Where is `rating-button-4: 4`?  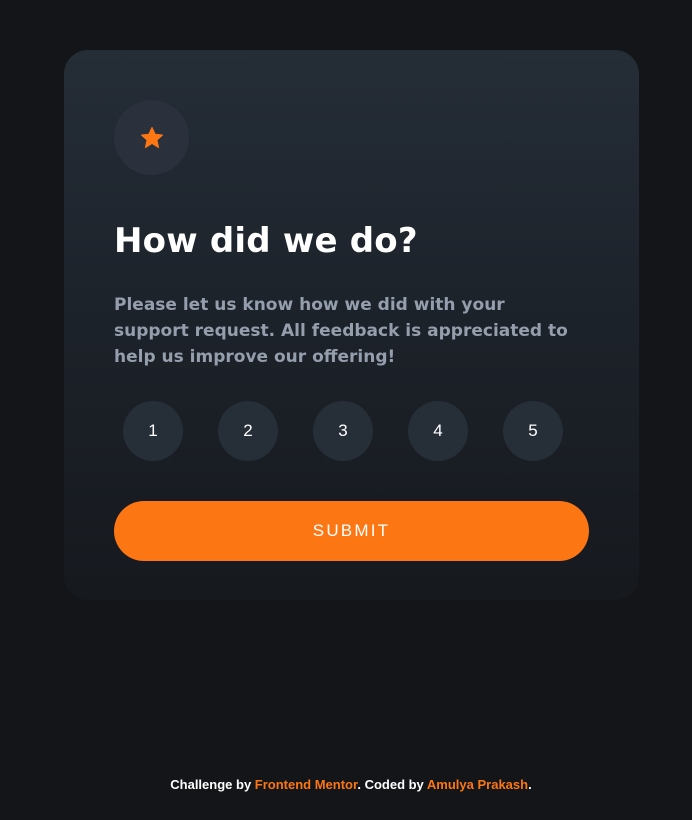
rating-button-4: 4 is located at coordinates (438, 431).